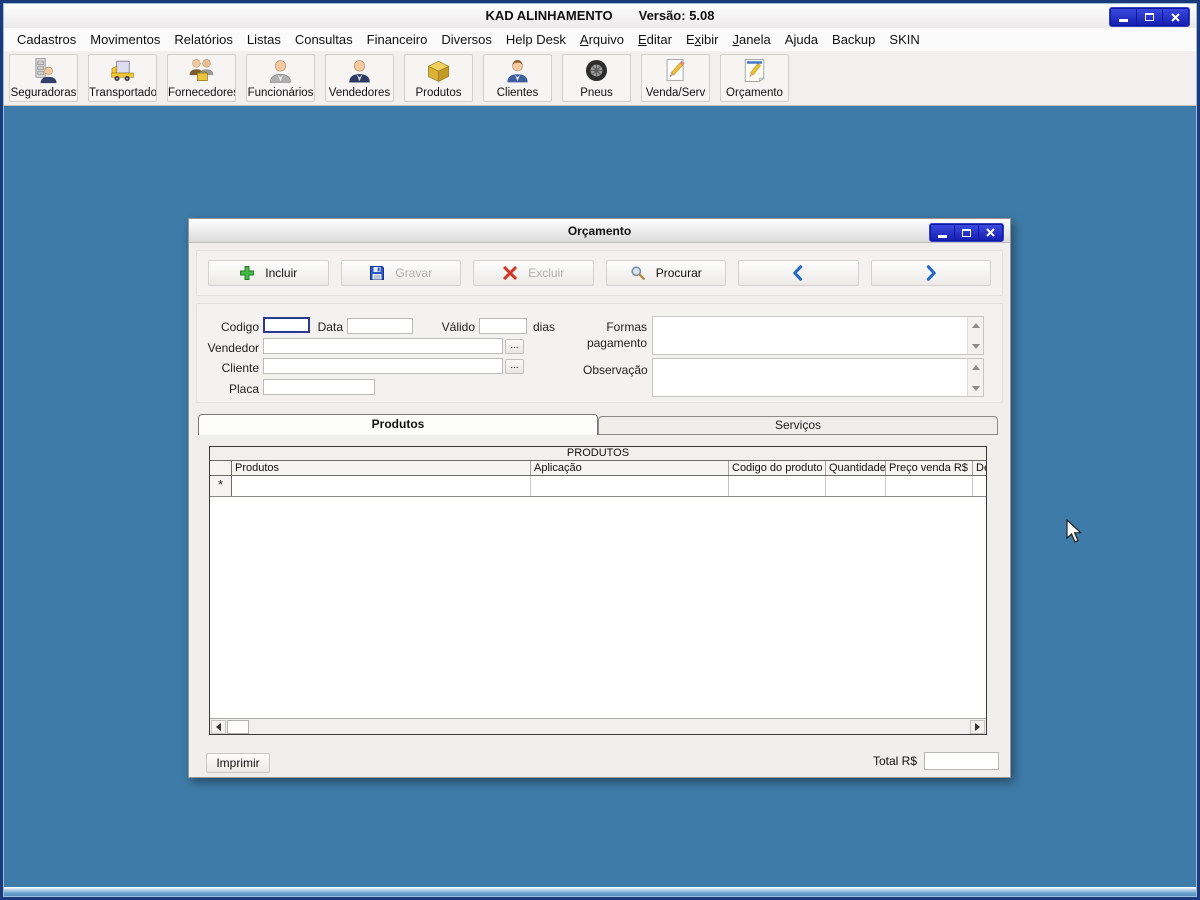 The height and width of the screenshot is (900, 1200). I want to click on clients-icon, so click(517, 70).